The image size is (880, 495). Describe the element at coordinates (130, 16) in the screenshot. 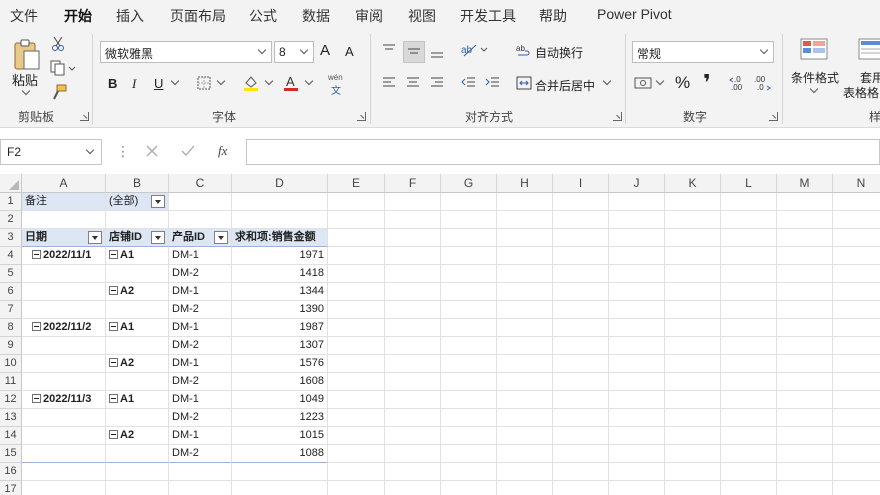

I see `tab-insert: 插入` at that location.